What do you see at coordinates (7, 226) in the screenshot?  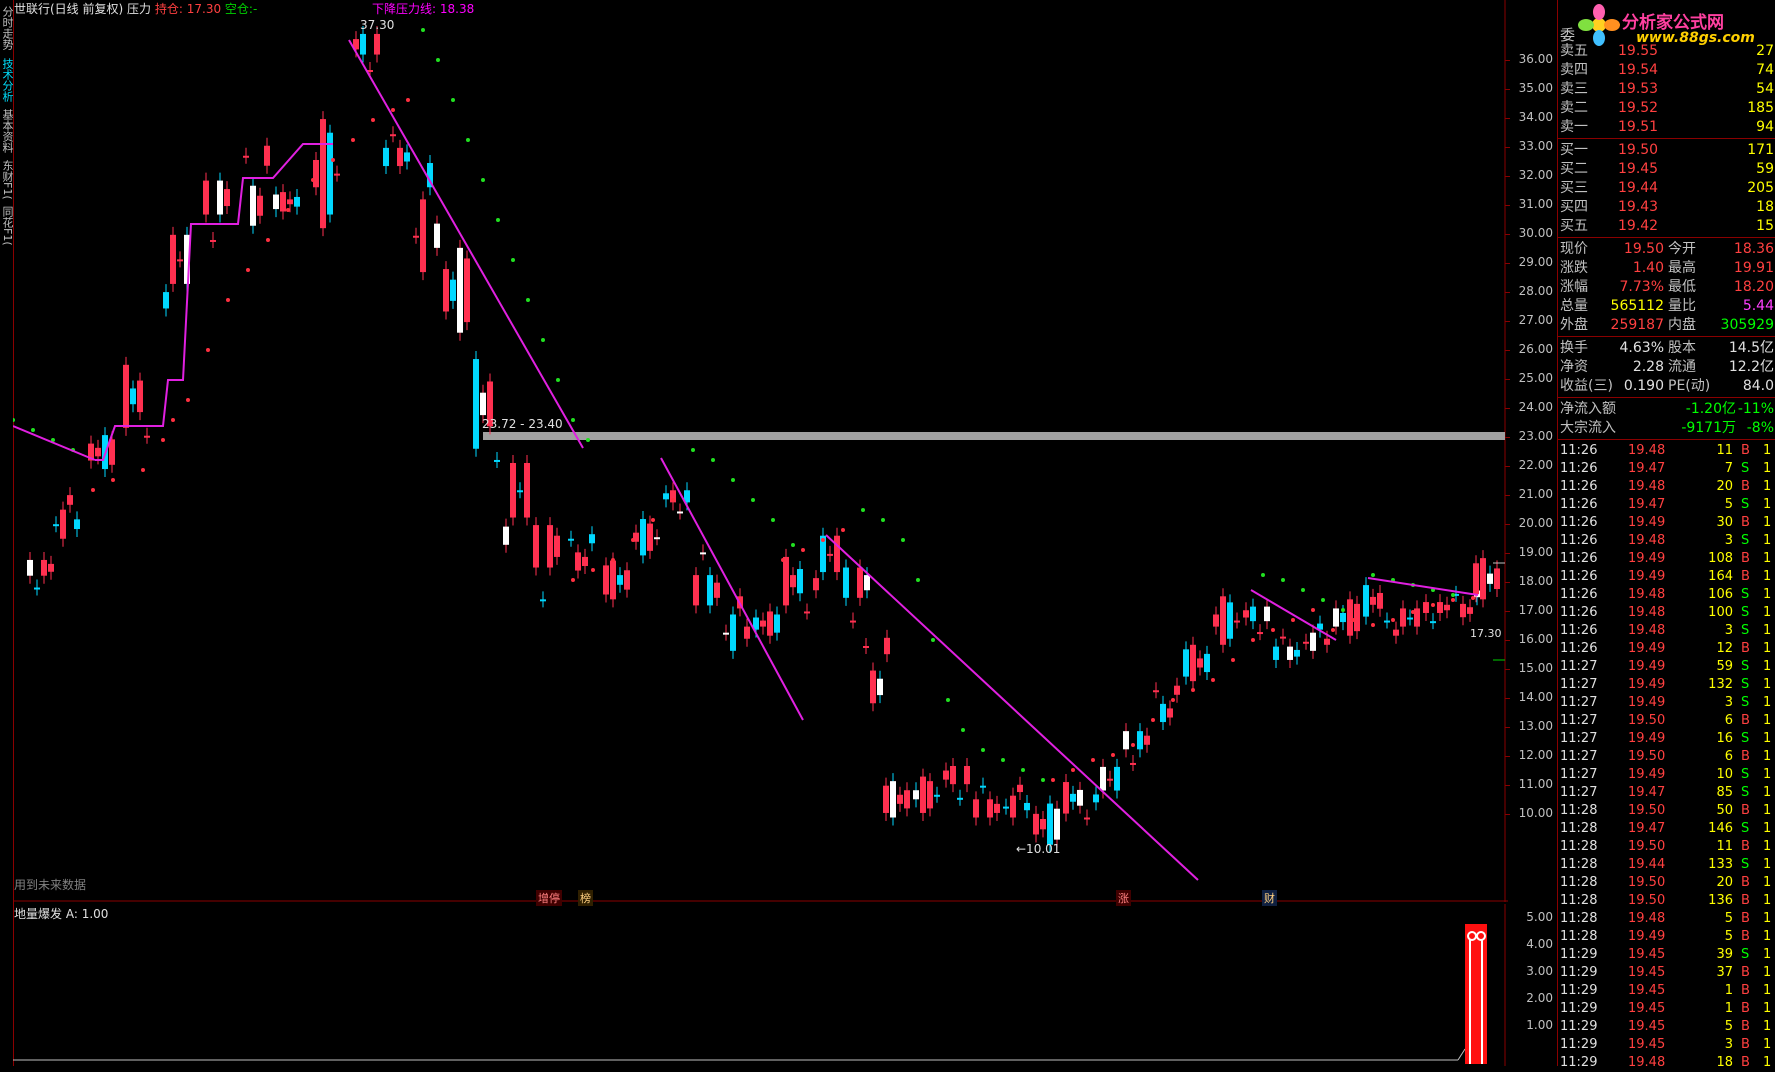 I see `tab-tonghuashun: 同花F1(` at bounding box center [7, 226].